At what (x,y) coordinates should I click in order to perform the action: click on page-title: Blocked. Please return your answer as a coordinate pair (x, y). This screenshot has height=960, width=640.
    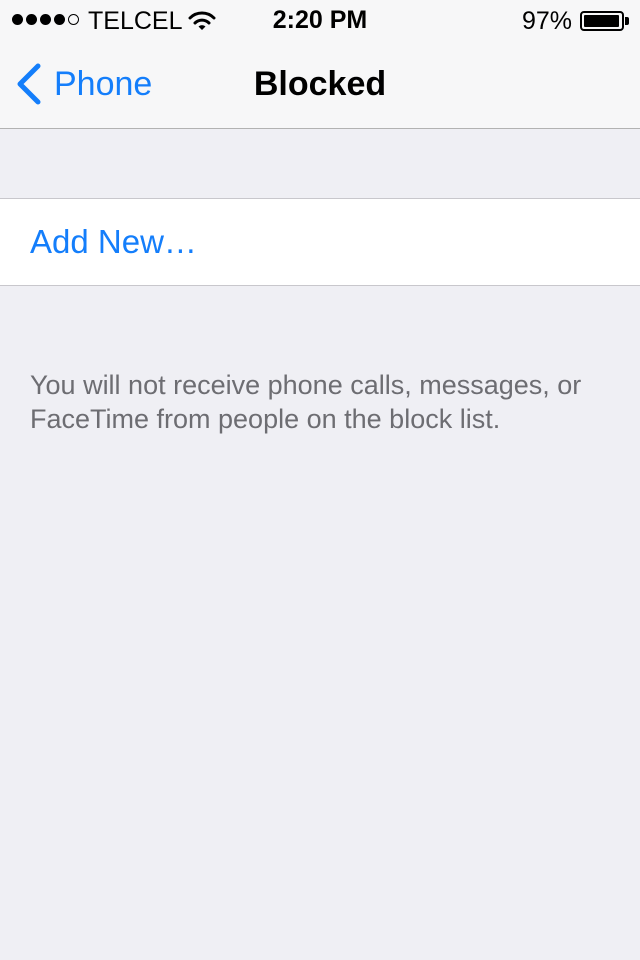
    Looking at the image, I should click on (320, 84).